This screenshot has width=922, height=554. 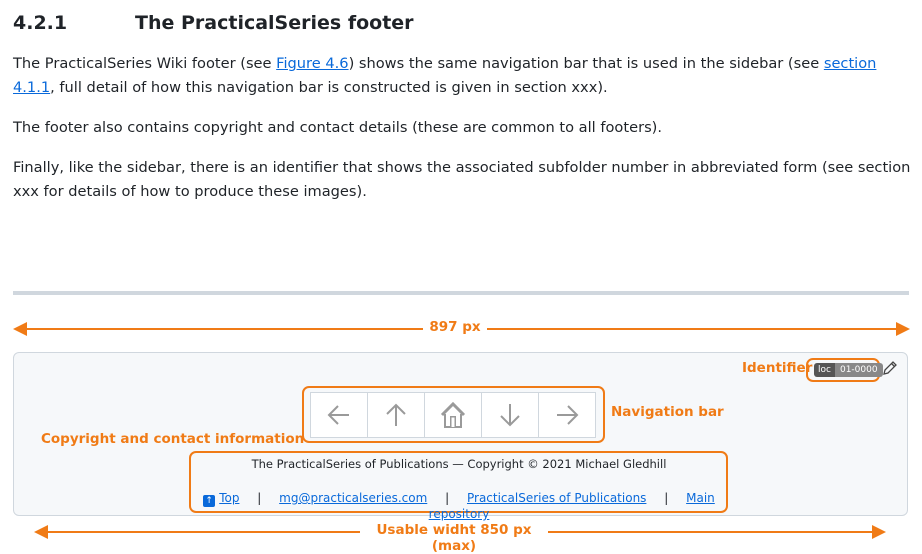 I want to click on arrow-up-icon, so click(x=396, y=414).